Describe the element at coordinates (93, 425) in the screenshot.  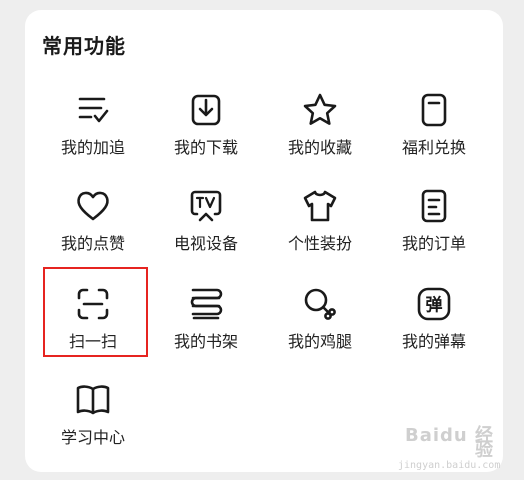
I see `tile-learning-center: 学习中心` at that location.